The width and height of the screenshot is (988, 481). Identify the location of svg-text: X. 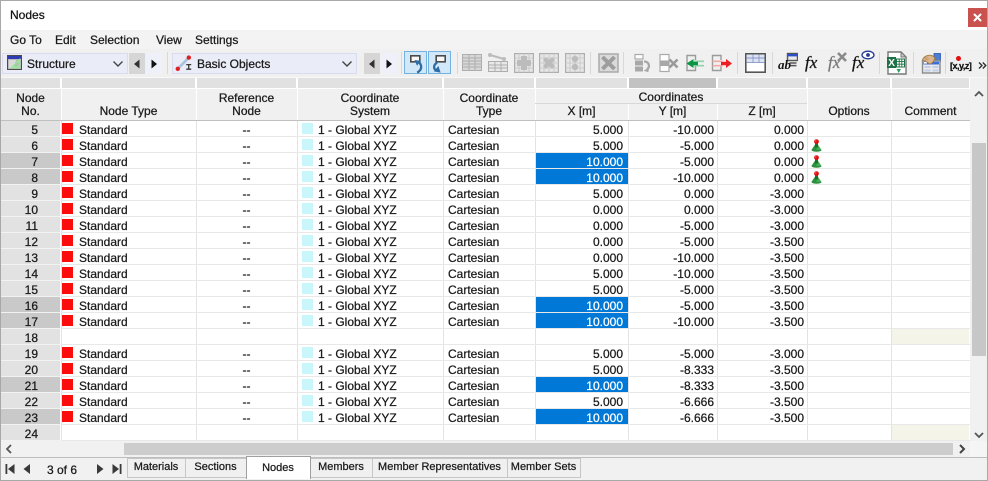
(891, 63).